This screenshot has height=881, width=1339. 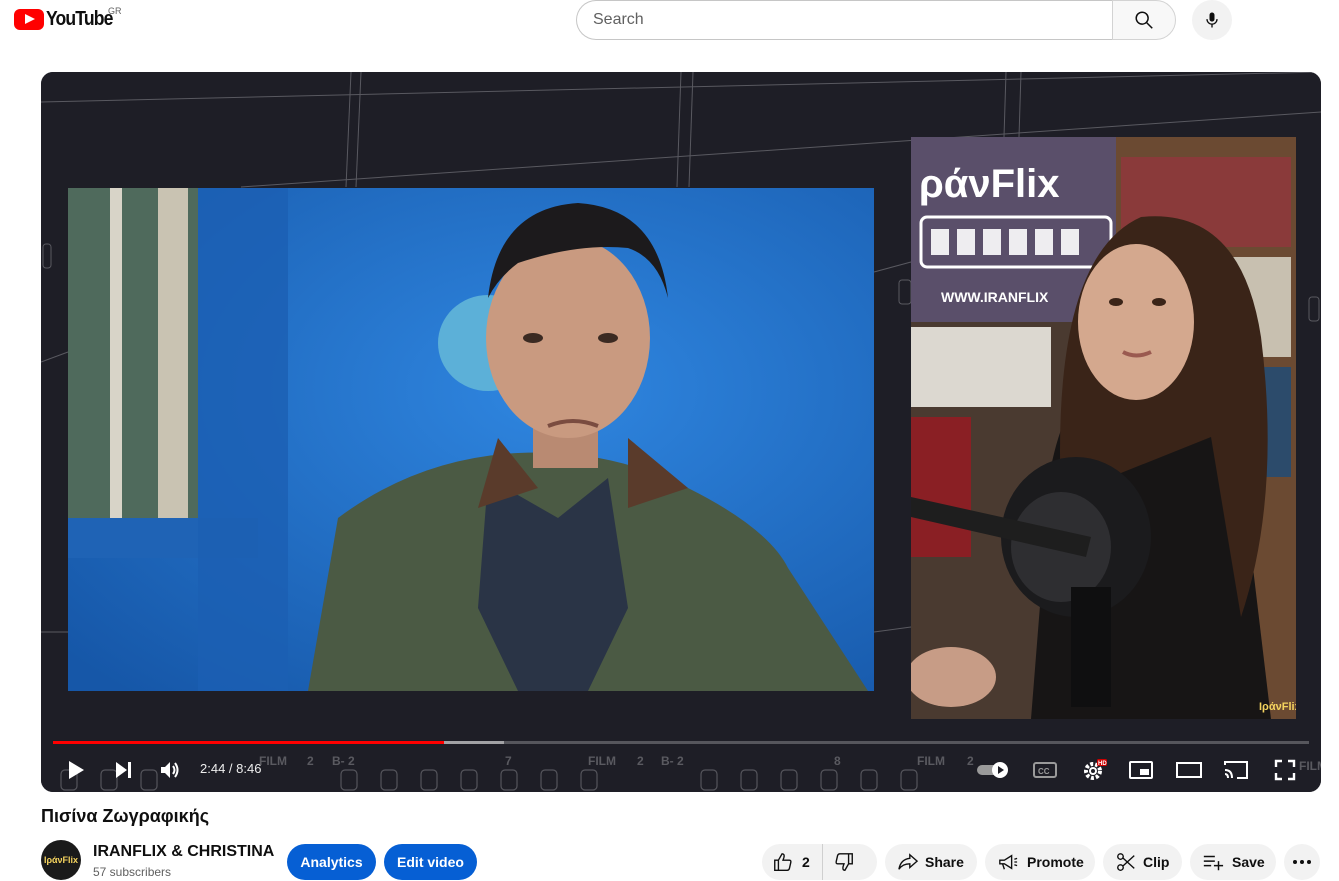 I want to click on dislike-button, so click(x=839, y=862).